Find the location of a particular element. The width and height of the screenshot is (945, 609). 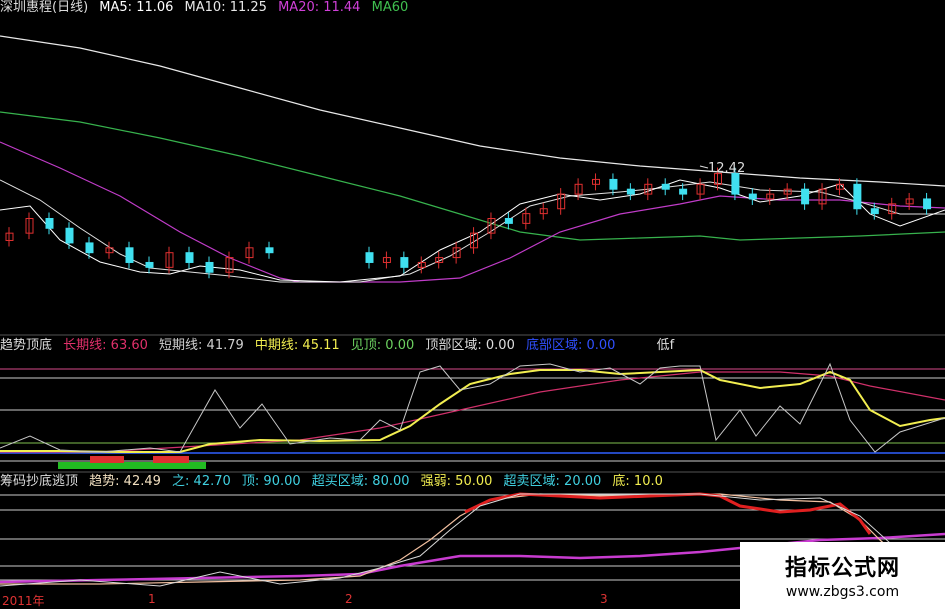

top-value: 顶: 90.00 is located at coordinates (271, 481).